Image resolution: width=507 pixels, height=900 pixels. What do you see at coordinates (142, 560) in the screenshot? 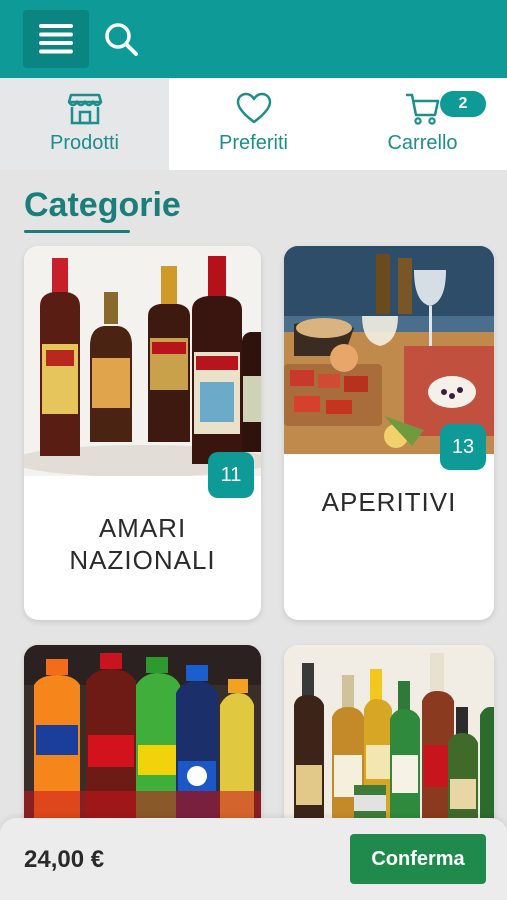
I see `category-name-line2: NAZIONALI` at bounding box center [142, 560].